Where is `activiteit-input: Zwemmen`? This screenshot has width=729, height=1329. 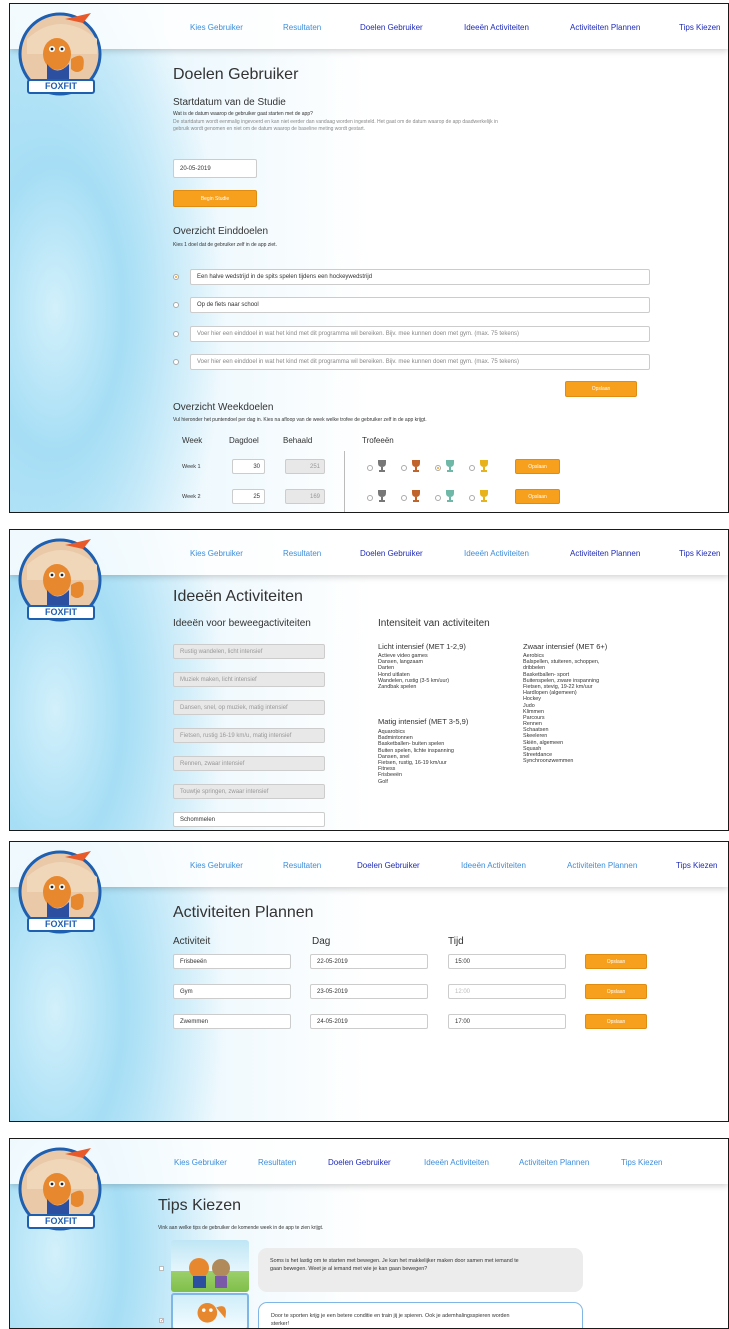
activiteit-input: Zwemmen is located at coordinates (232, 1021).